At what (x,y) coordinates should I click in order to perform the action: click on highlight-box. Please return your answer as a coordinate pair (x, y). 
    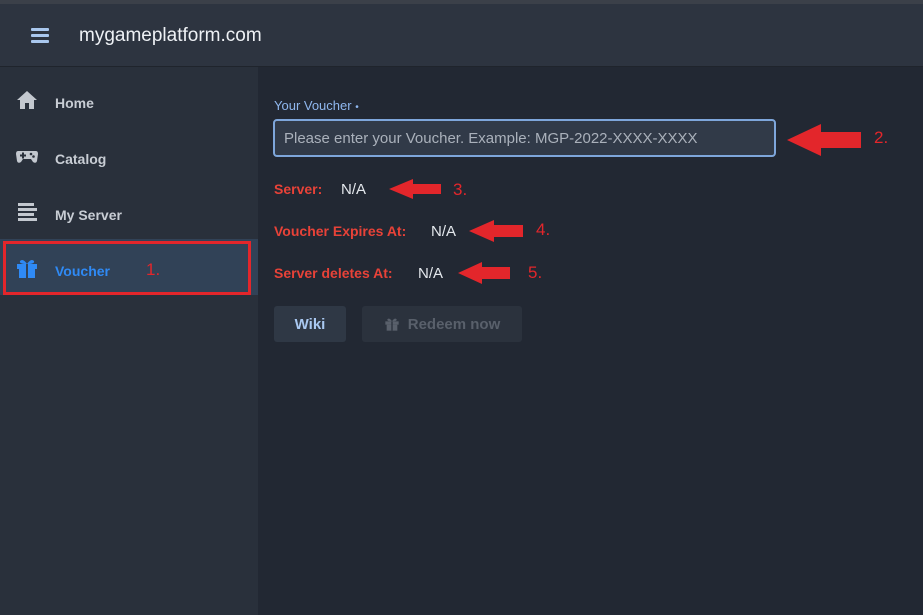
    Looking at the image, I should click on (127, 268).